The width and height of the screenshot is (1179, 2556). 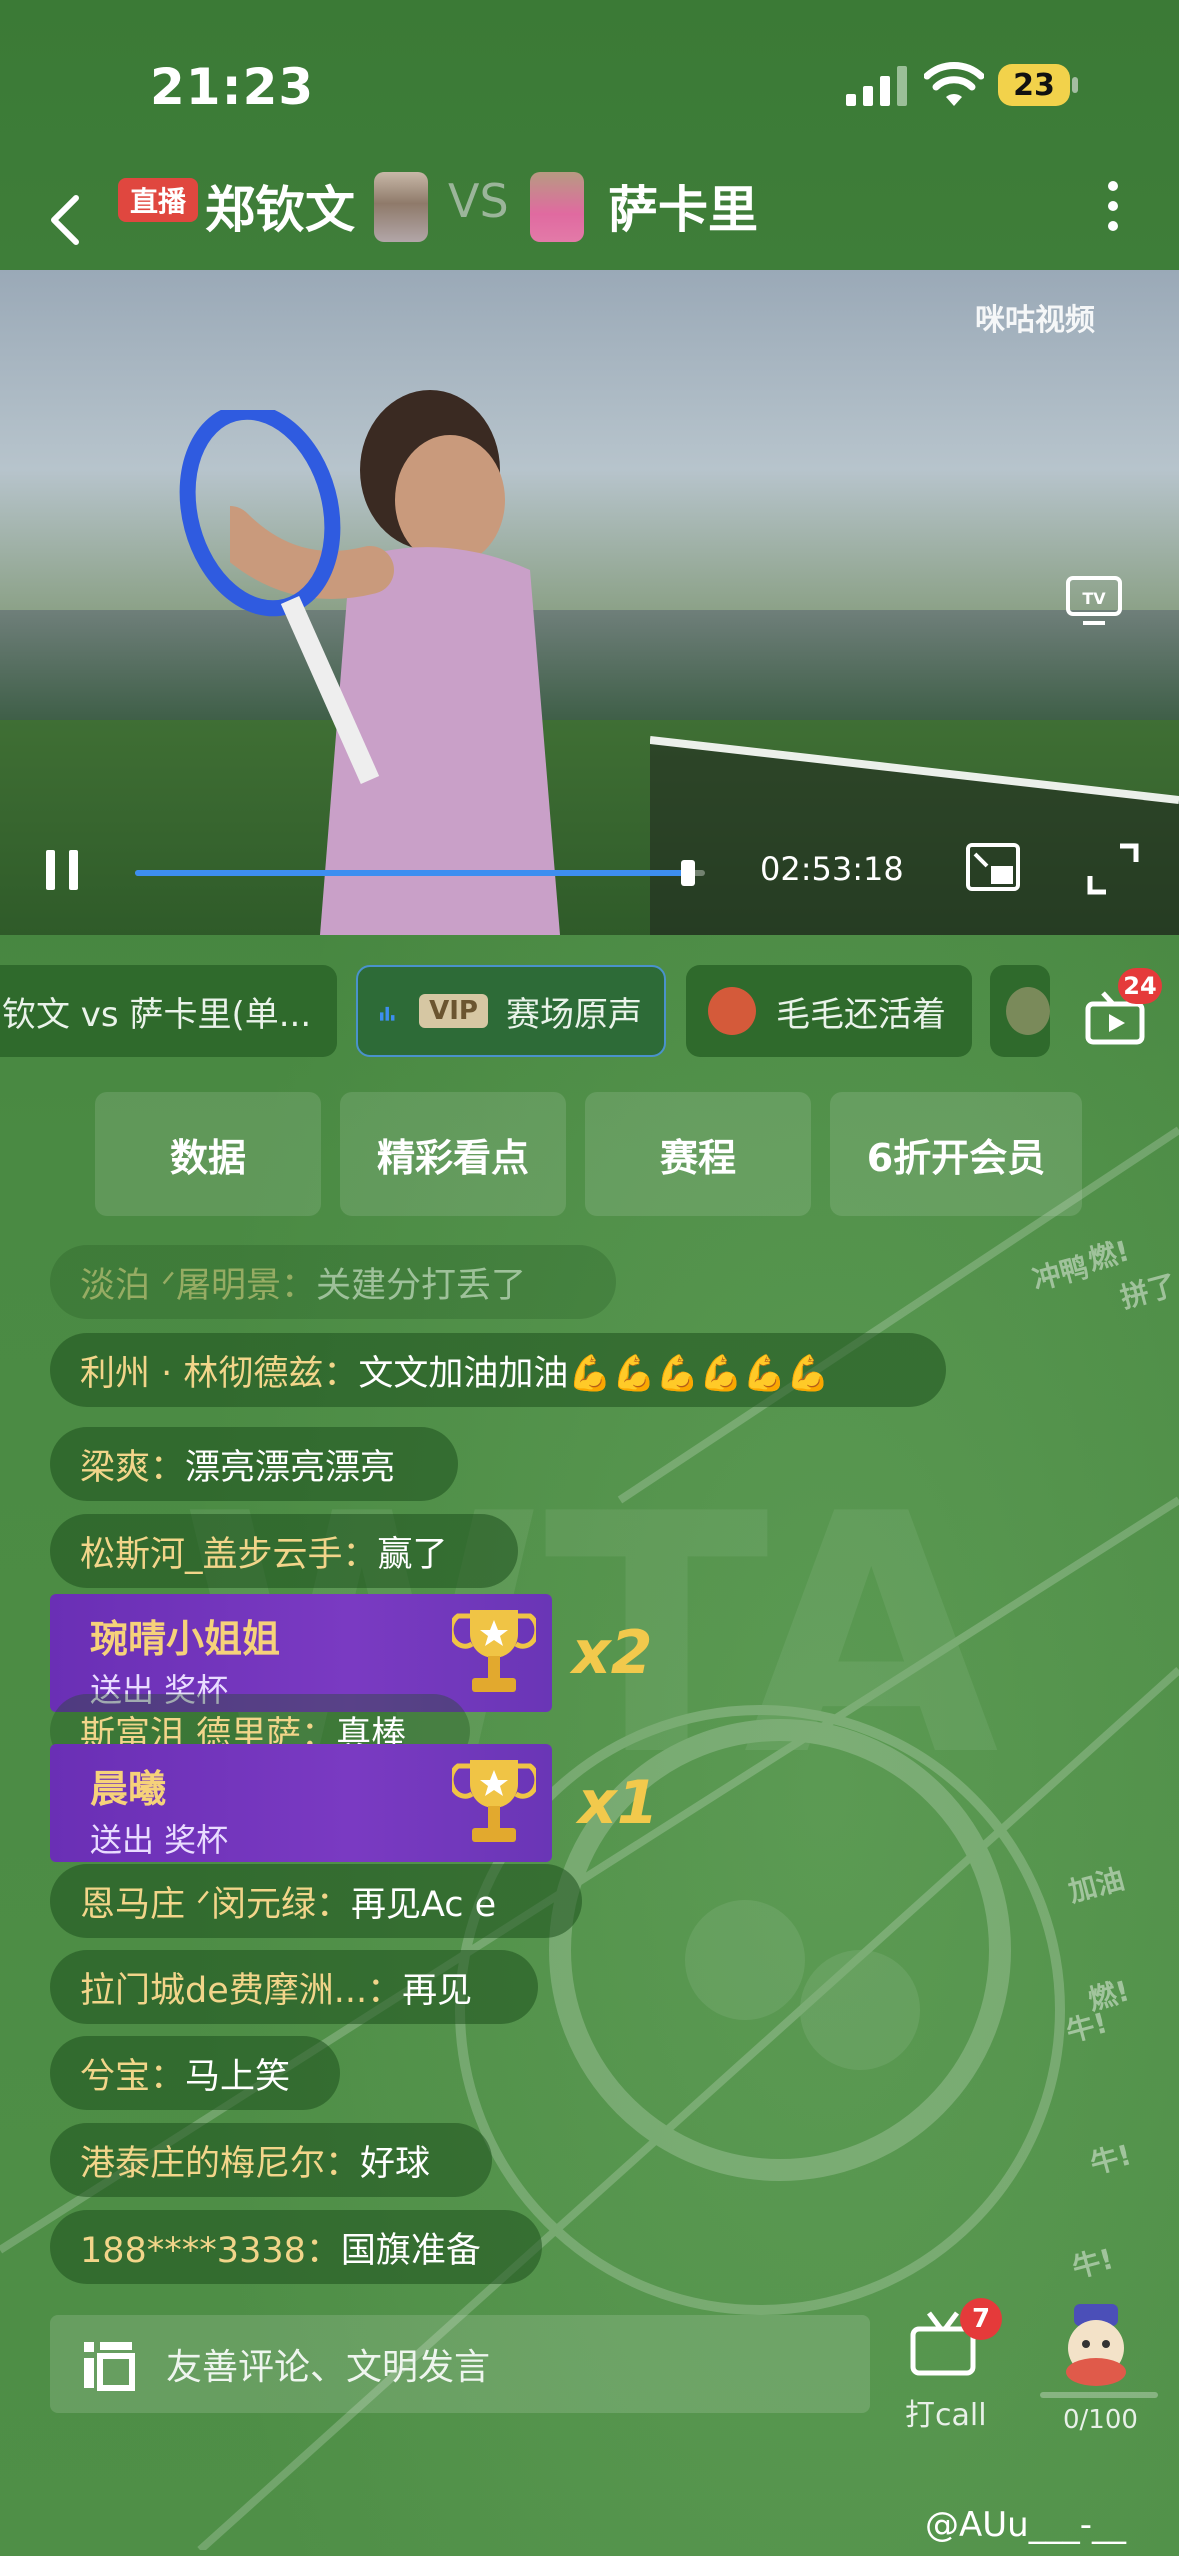 I want to click on channel-tab-commentator: 毛毛还活着, so click(x=829, y=1011).